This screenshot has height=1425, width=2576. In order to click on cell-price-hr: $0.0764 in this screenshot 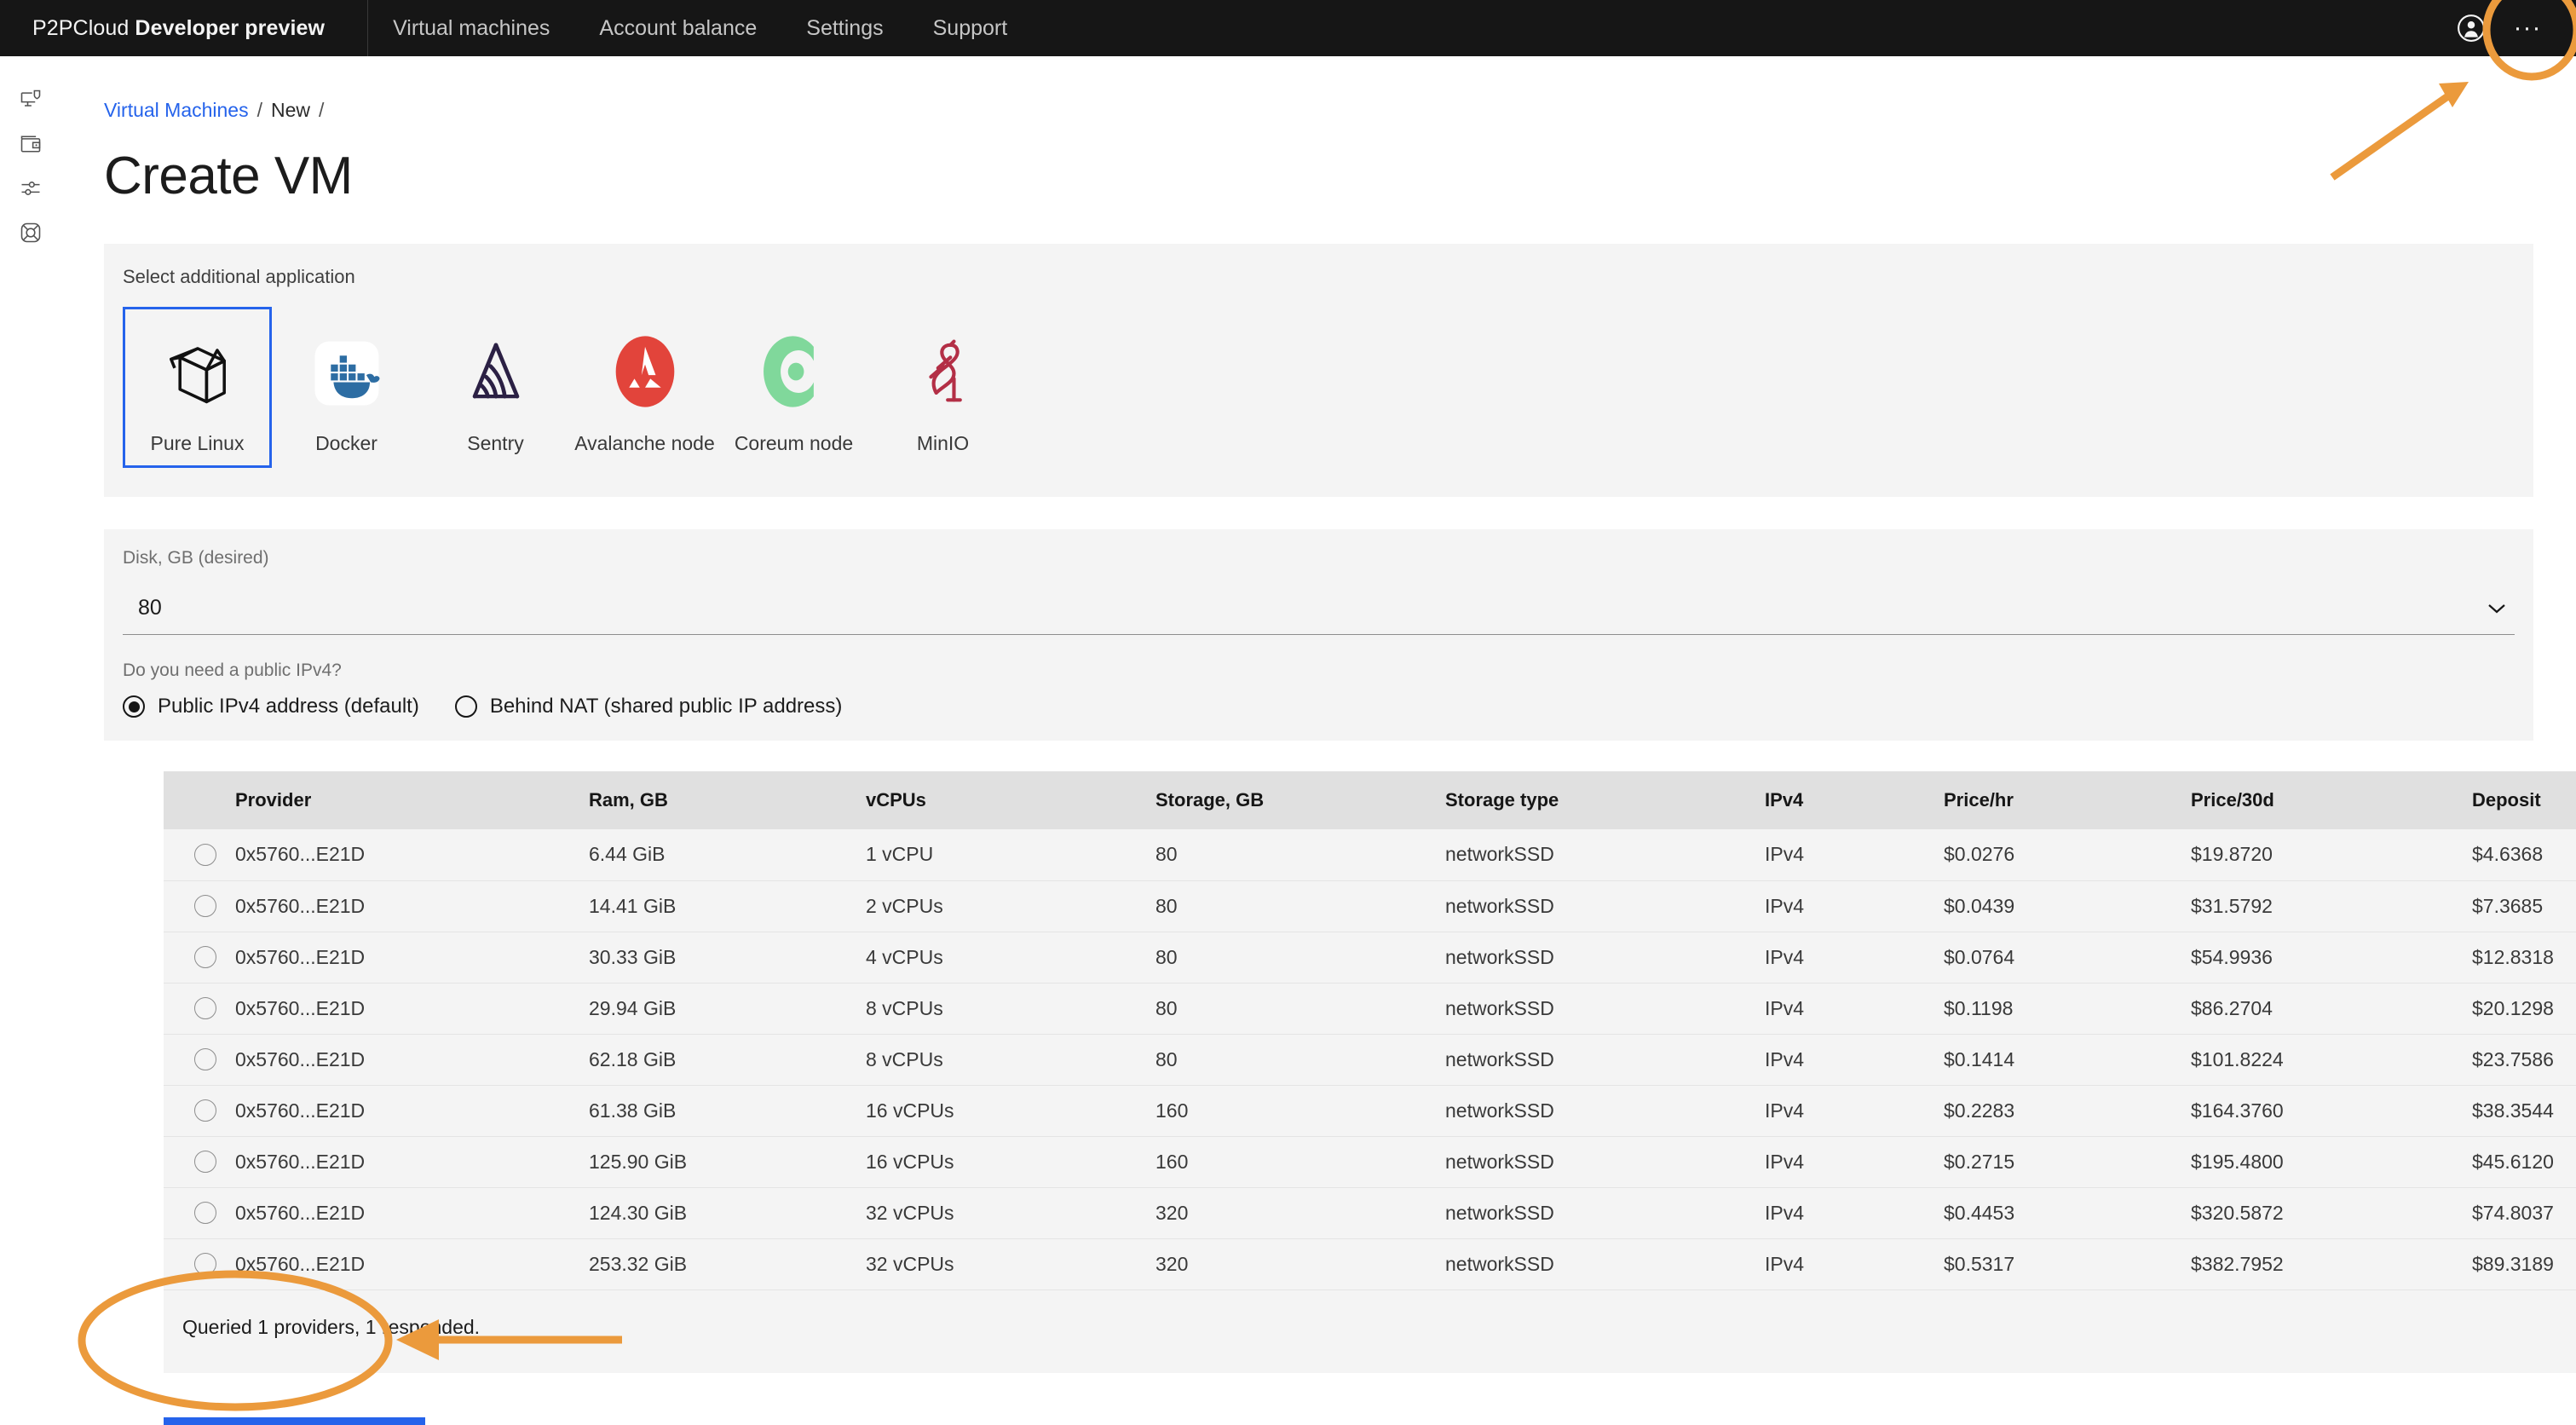, I will do `click(1979, 956)`.